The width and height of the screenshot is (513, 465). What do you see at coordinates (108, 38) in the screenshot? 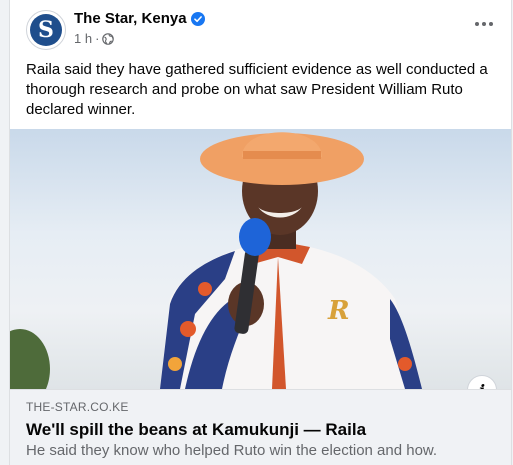
I see `globe-icon` at bounding box center [108, 38].